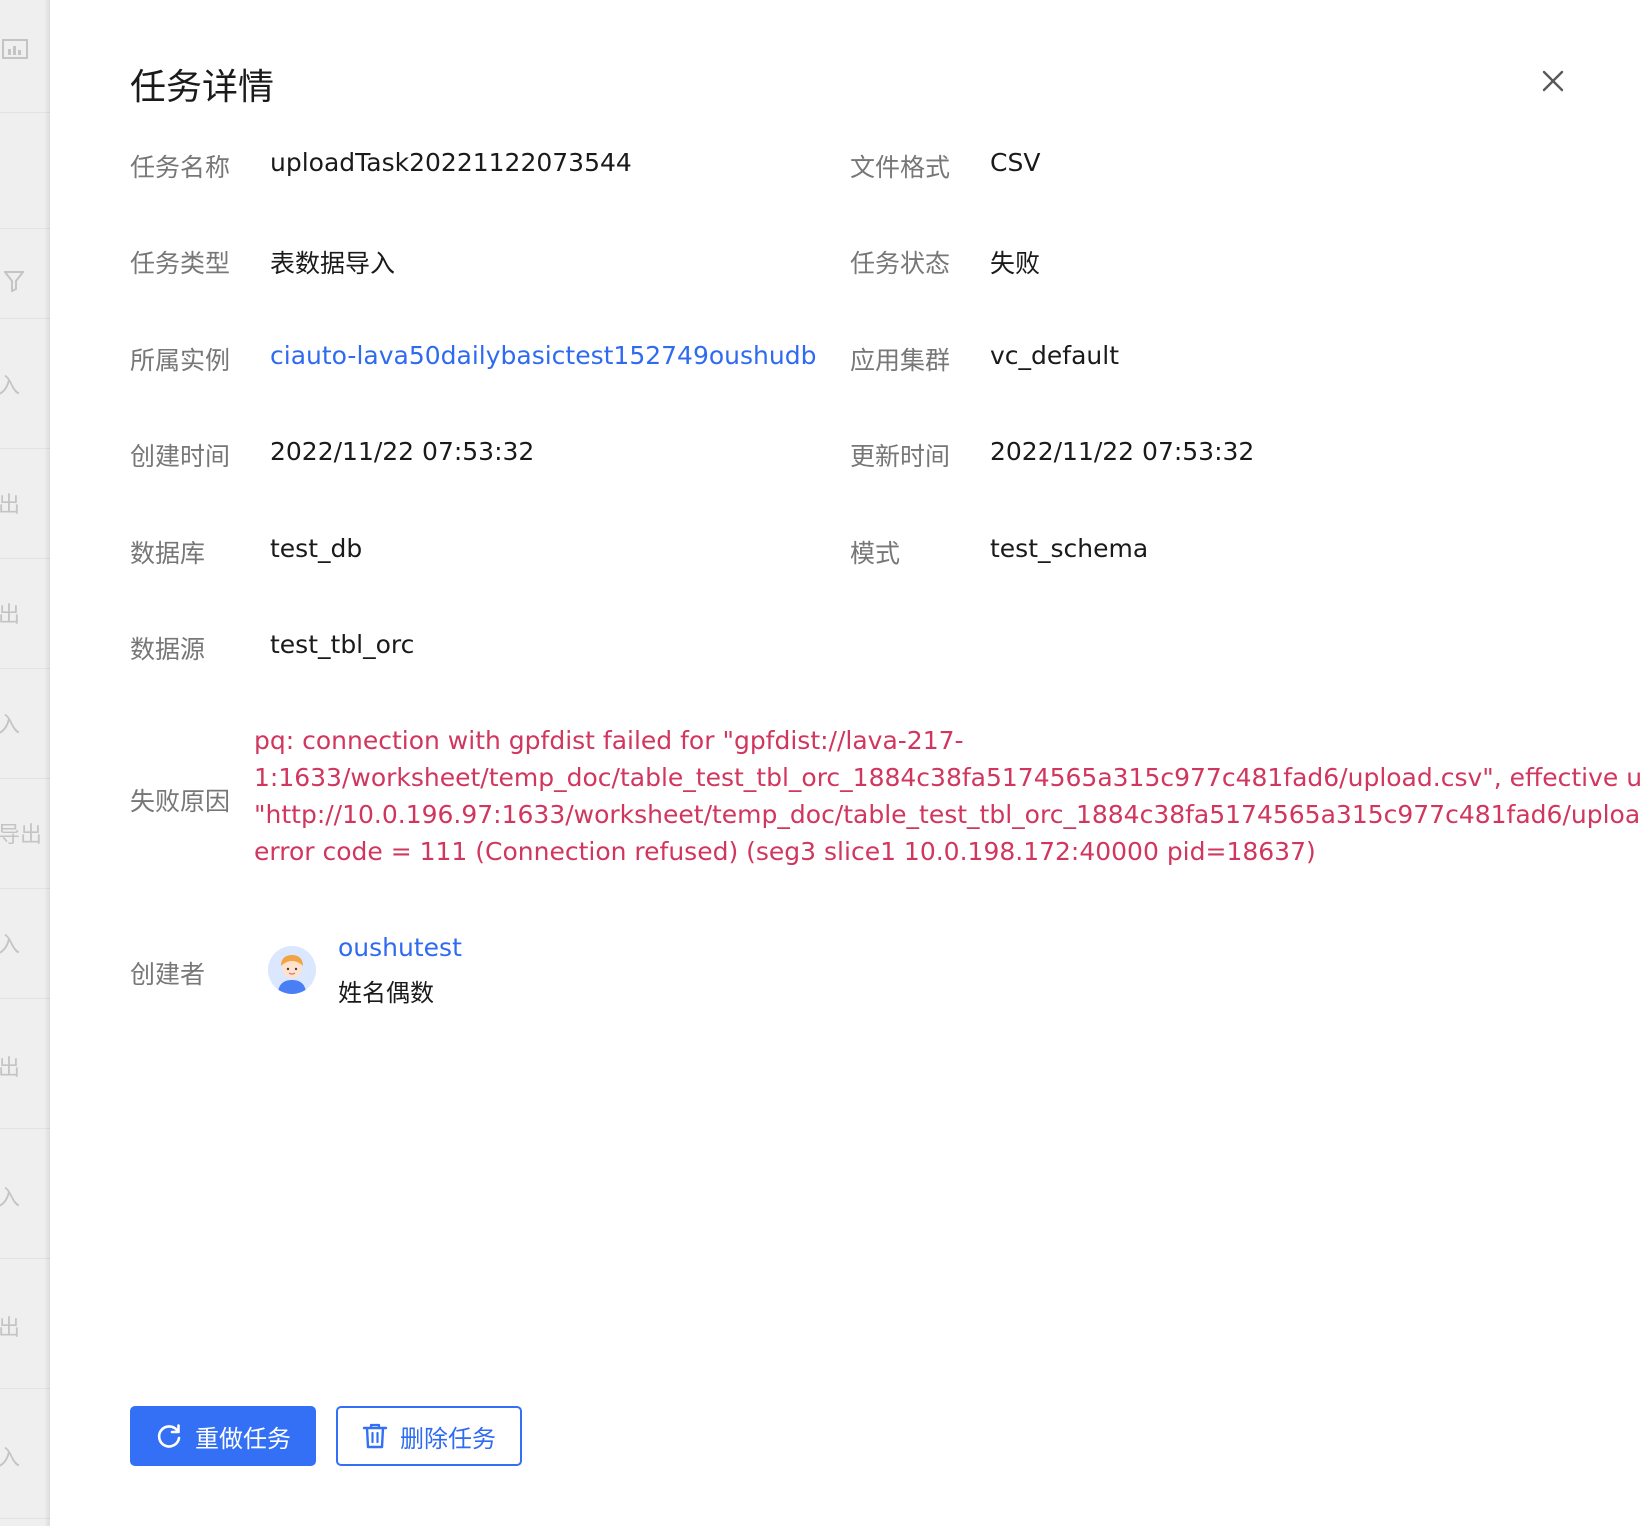  Describe the element at coordinates (333, 263) in the screenshot. I see `task-type-value: 表数据导入` at that location.